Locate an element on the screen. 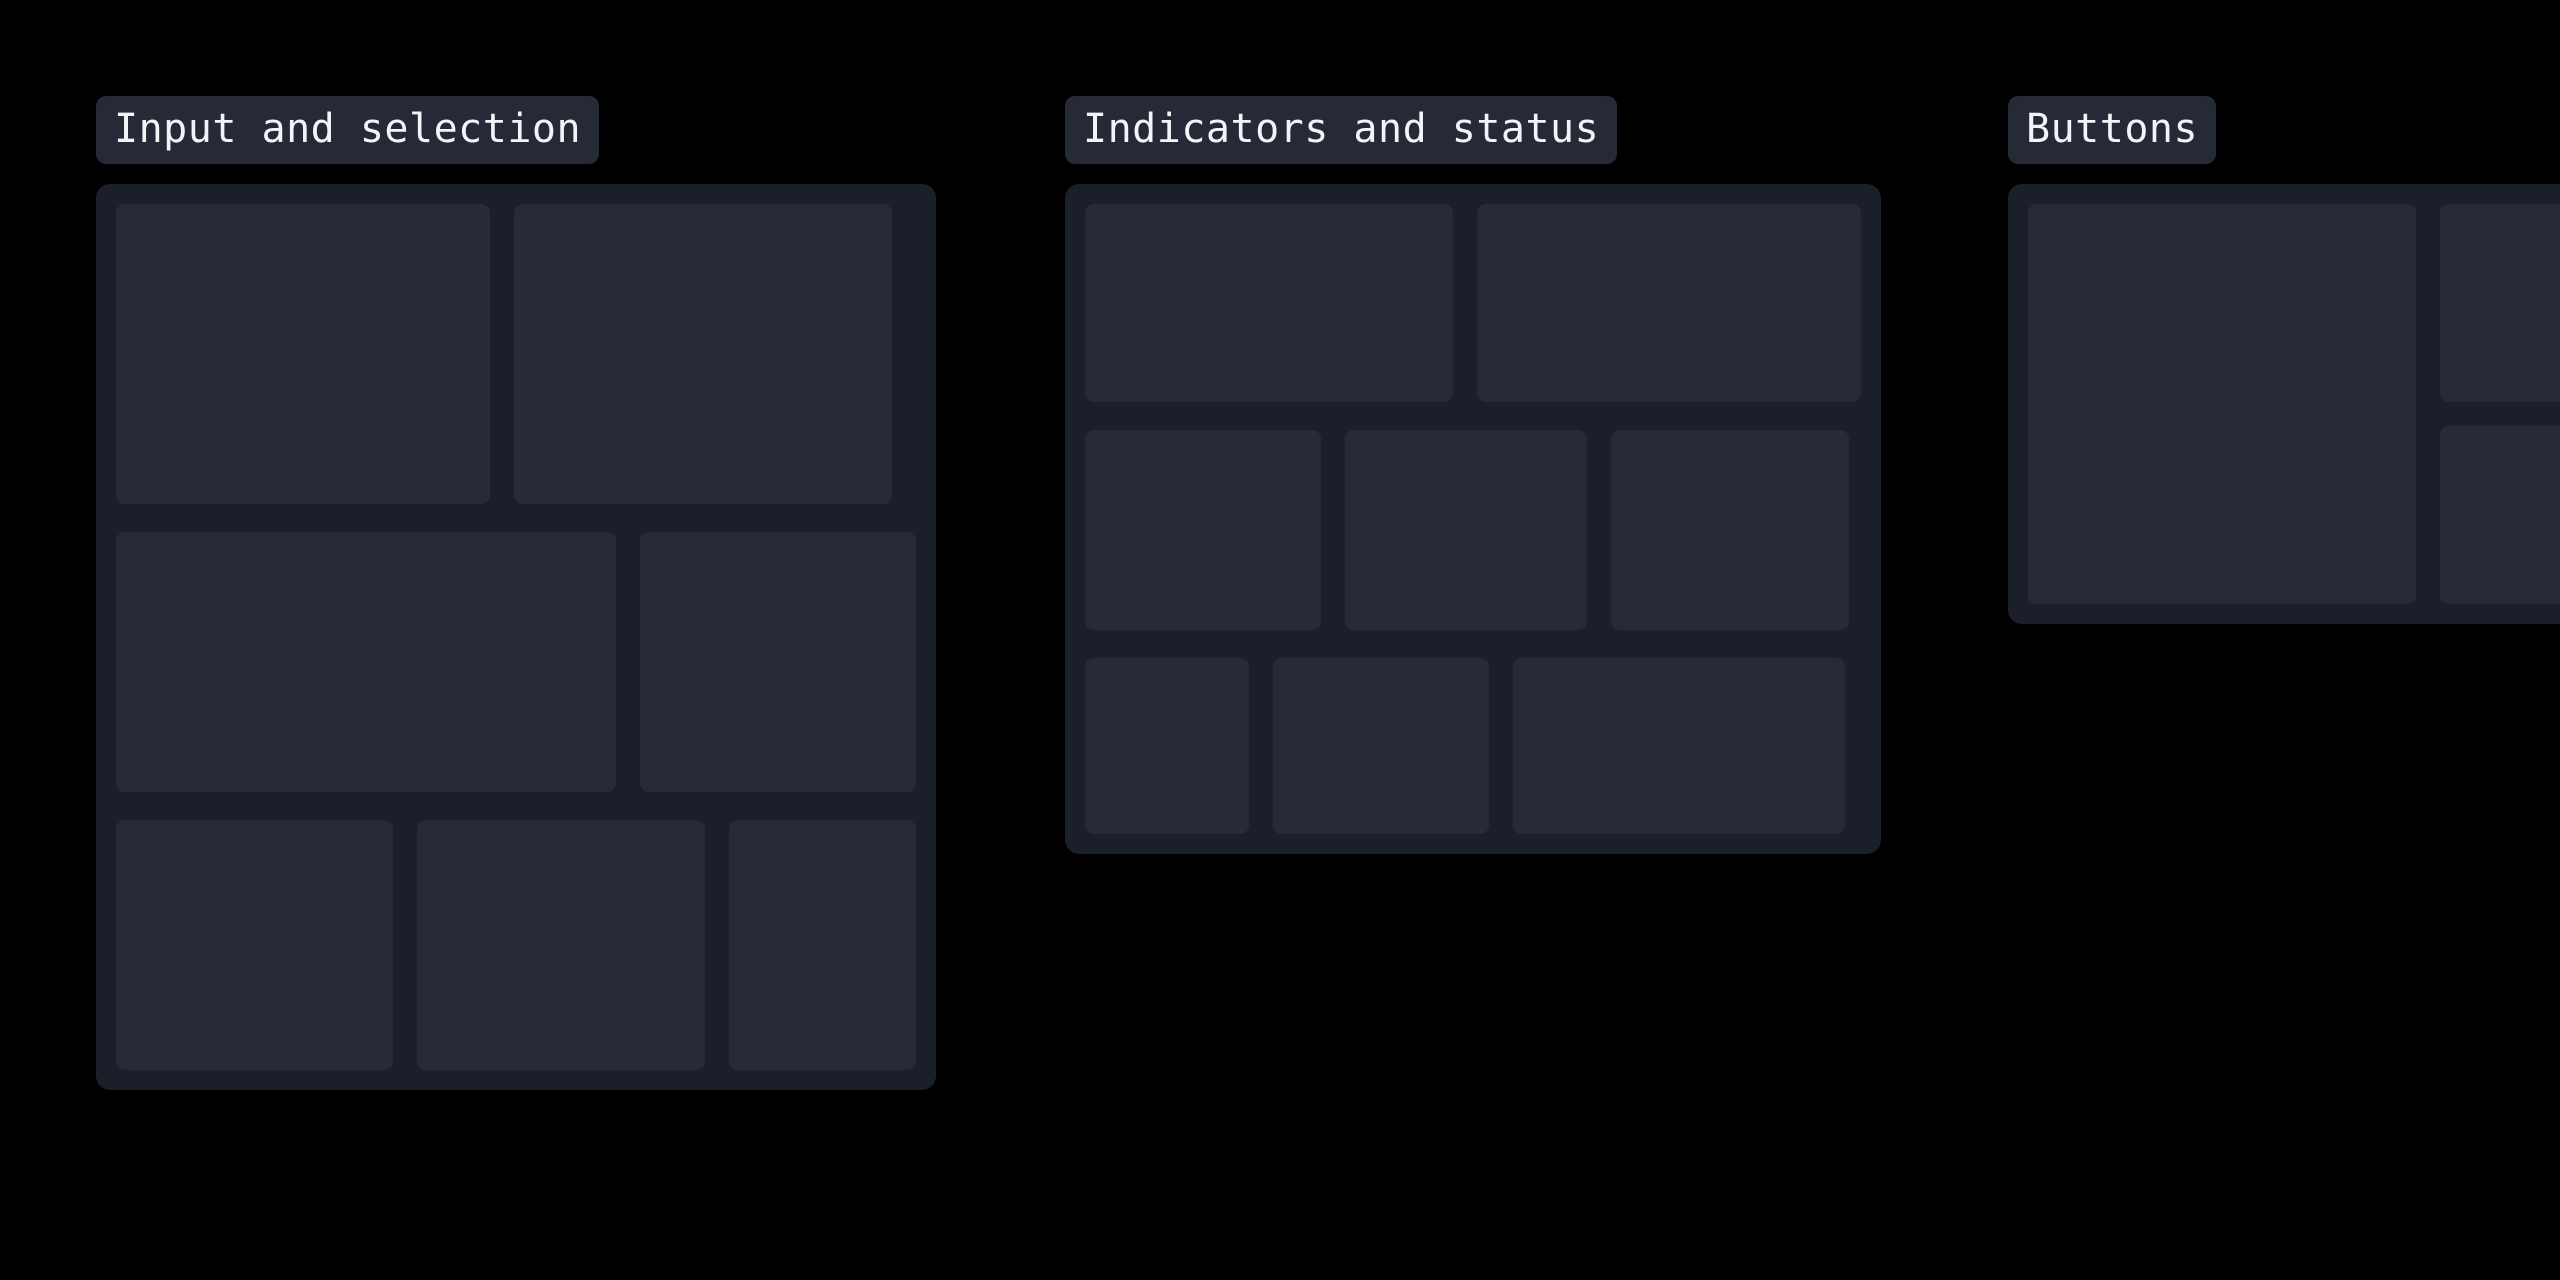 This screenshot has width=2560, height=1280. panel-column is located at coordinates (2500, 404).